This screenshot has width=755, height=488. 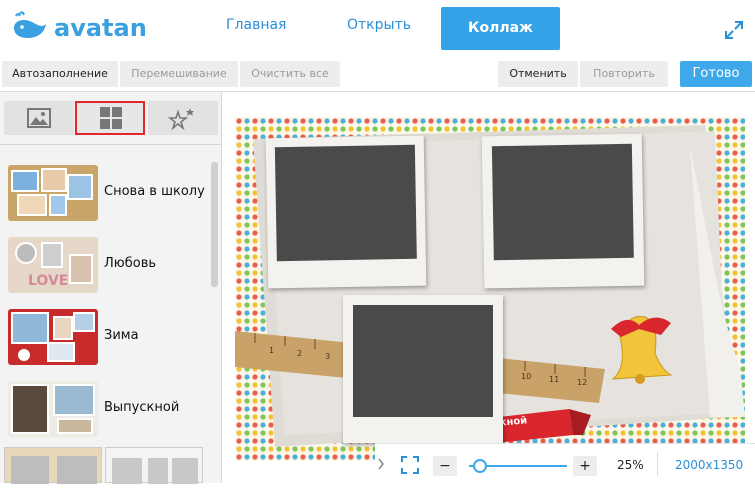 What do you see at coordinates (518, 466) in the screenshot?
I see `zoom-slider` at bounding box center [518, 466].